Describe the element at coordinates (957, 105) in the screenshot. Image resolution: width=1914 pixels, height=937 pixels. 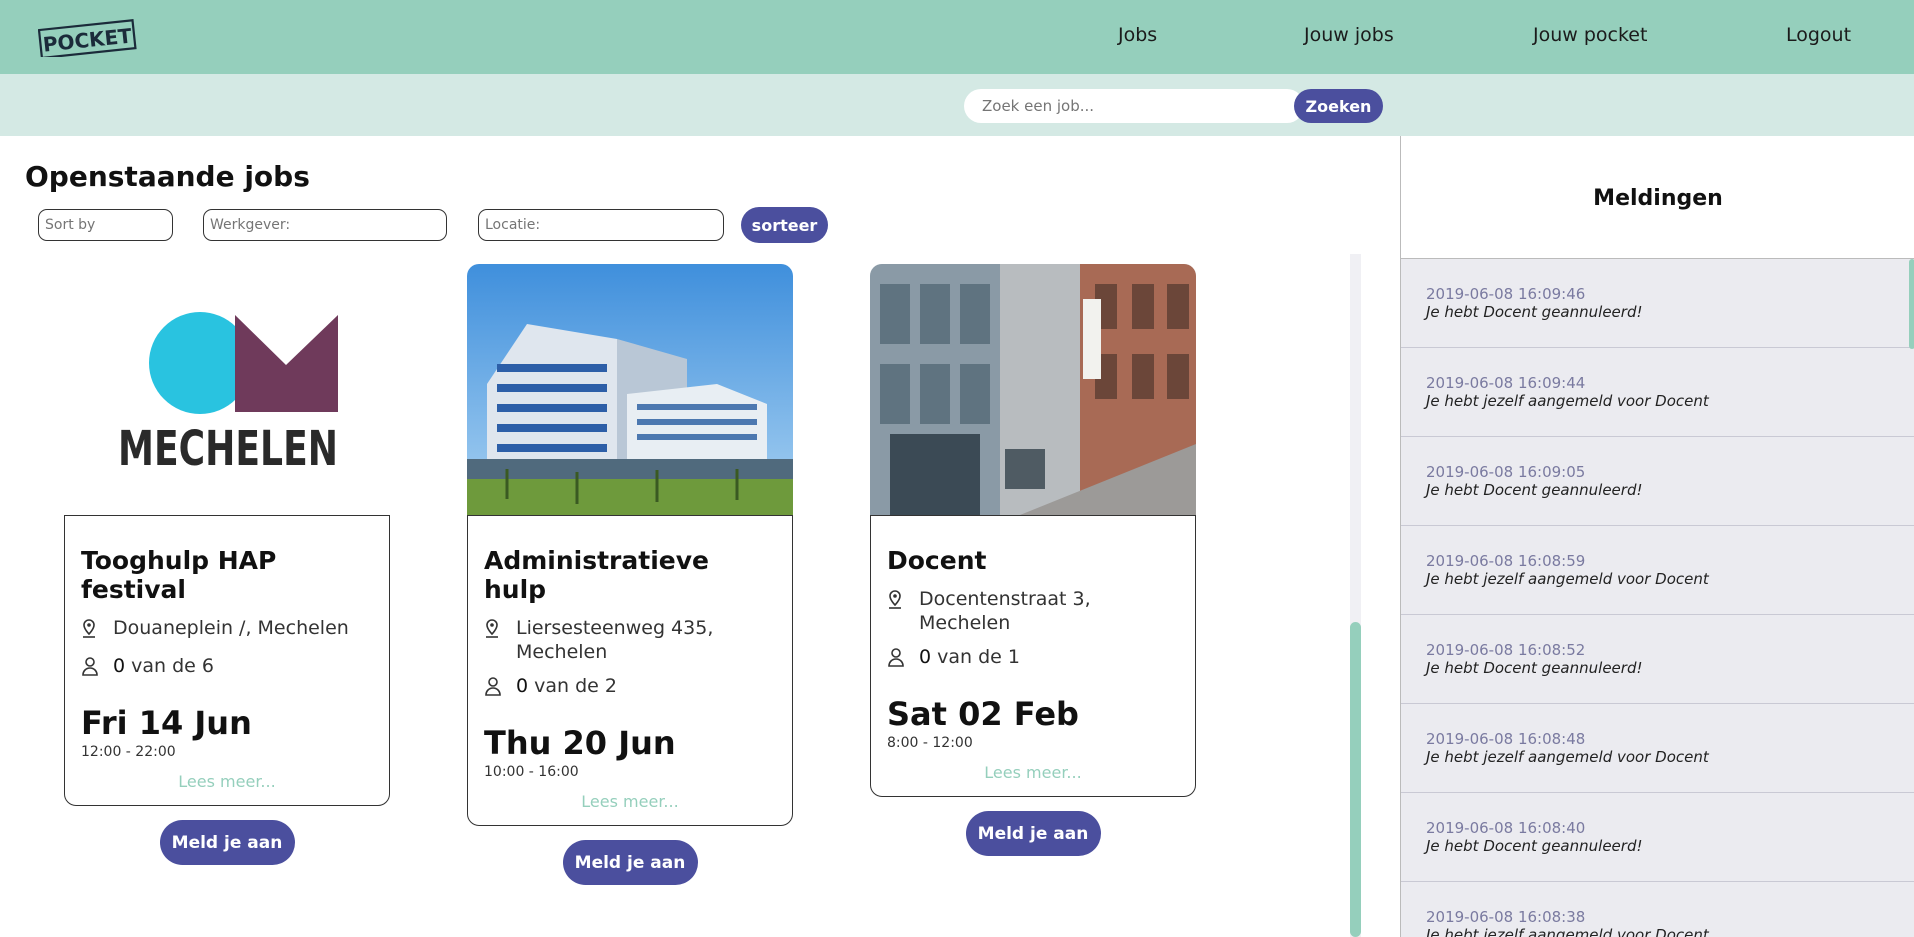
I see `search-bar` at that location.